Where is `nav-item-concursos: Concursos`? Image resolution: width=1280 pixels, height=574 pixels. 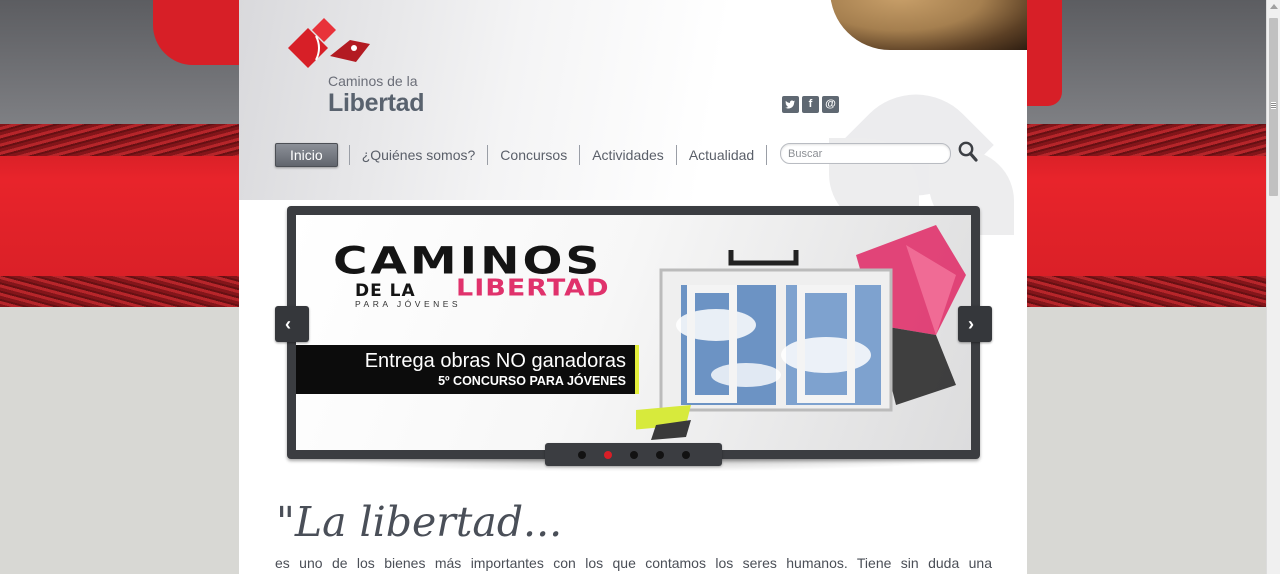 nav-item-concursos: Concursos is located at coordinates (534, 155).